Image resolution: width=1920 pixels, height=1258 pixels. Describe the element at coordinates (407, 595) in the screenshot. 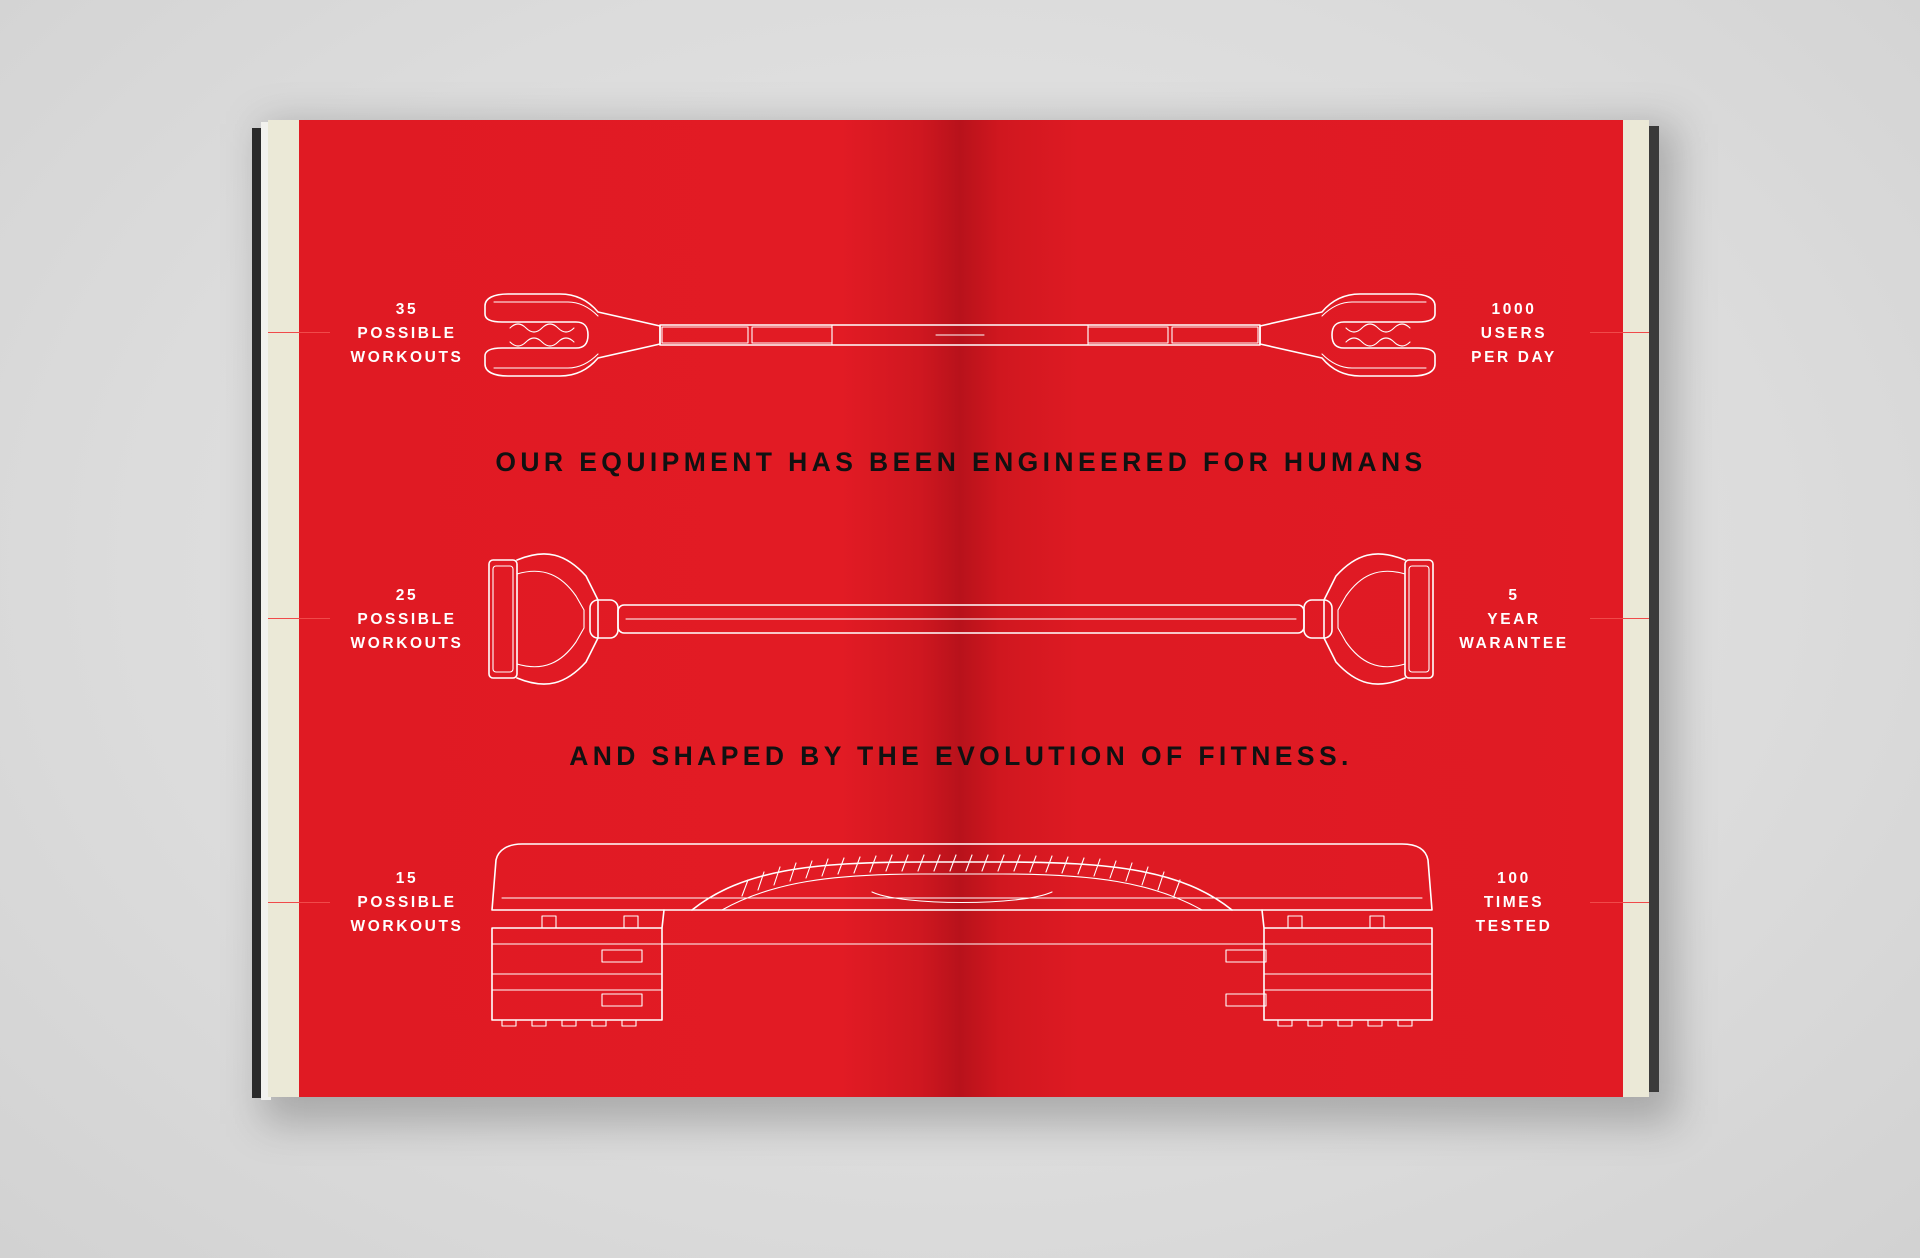

I see `stat-number: 25` at that location.